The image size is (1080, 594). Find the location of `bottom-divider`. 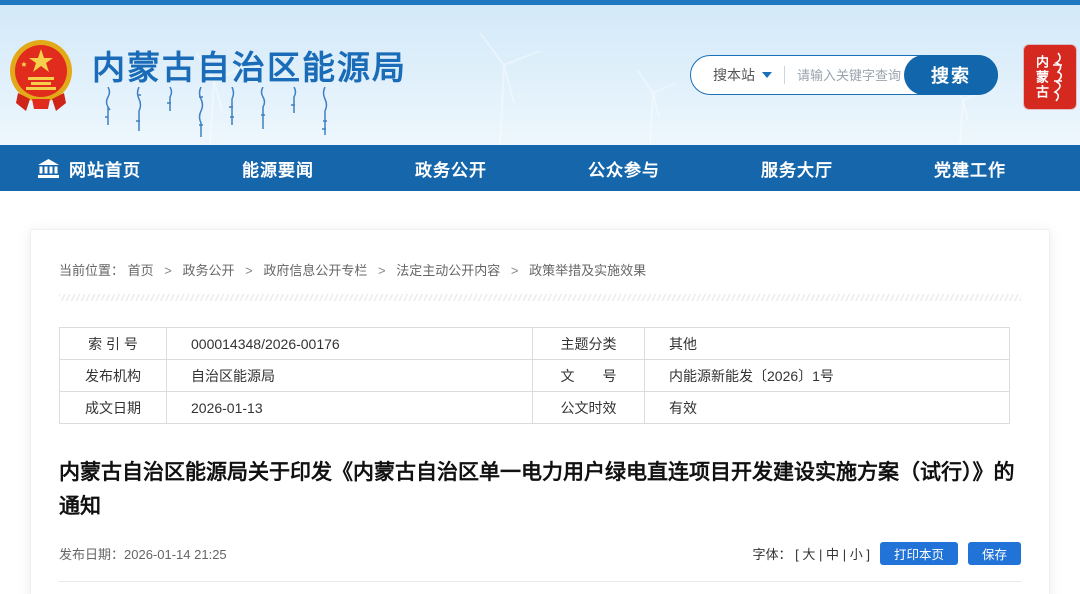

bottom-divider is located at coordinates (540, 581).